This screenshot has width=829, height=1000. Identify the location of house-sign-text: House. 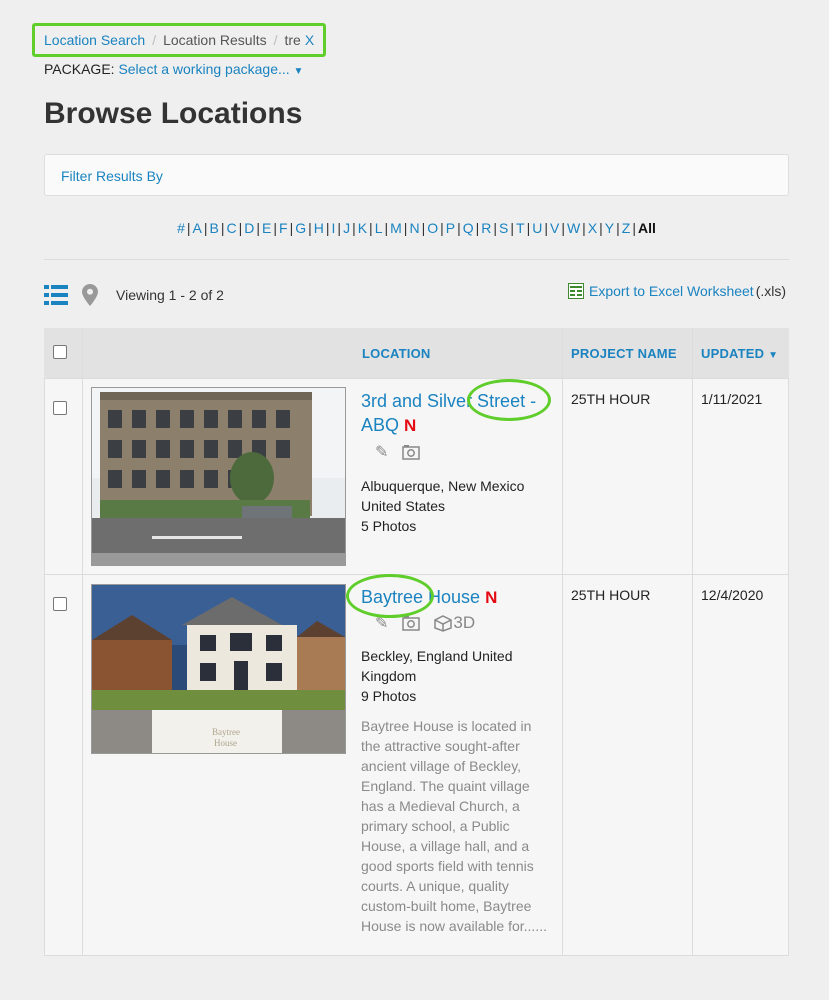
(225, 743).